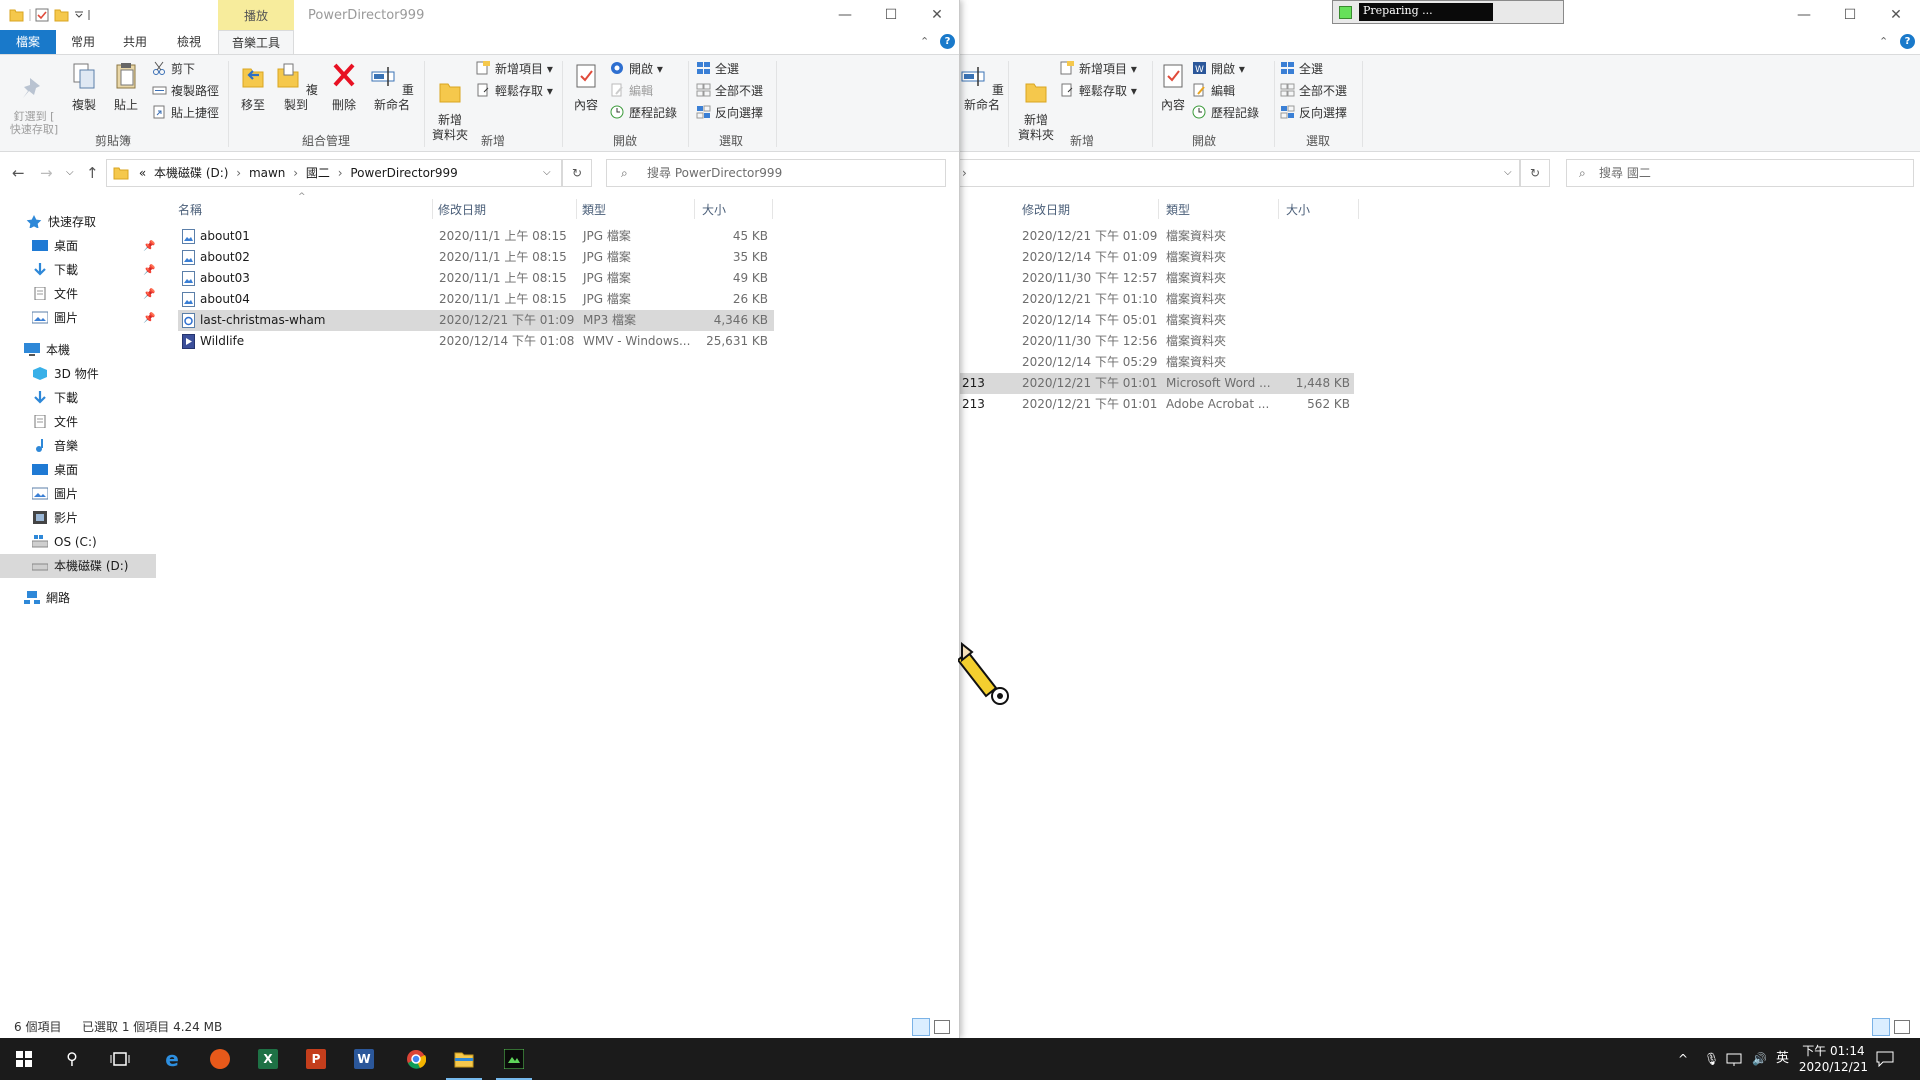 Image resolution: width=1920 pixels, height=1080 pixels. I want to click on paste-button: 貼上, so click(126, 87).